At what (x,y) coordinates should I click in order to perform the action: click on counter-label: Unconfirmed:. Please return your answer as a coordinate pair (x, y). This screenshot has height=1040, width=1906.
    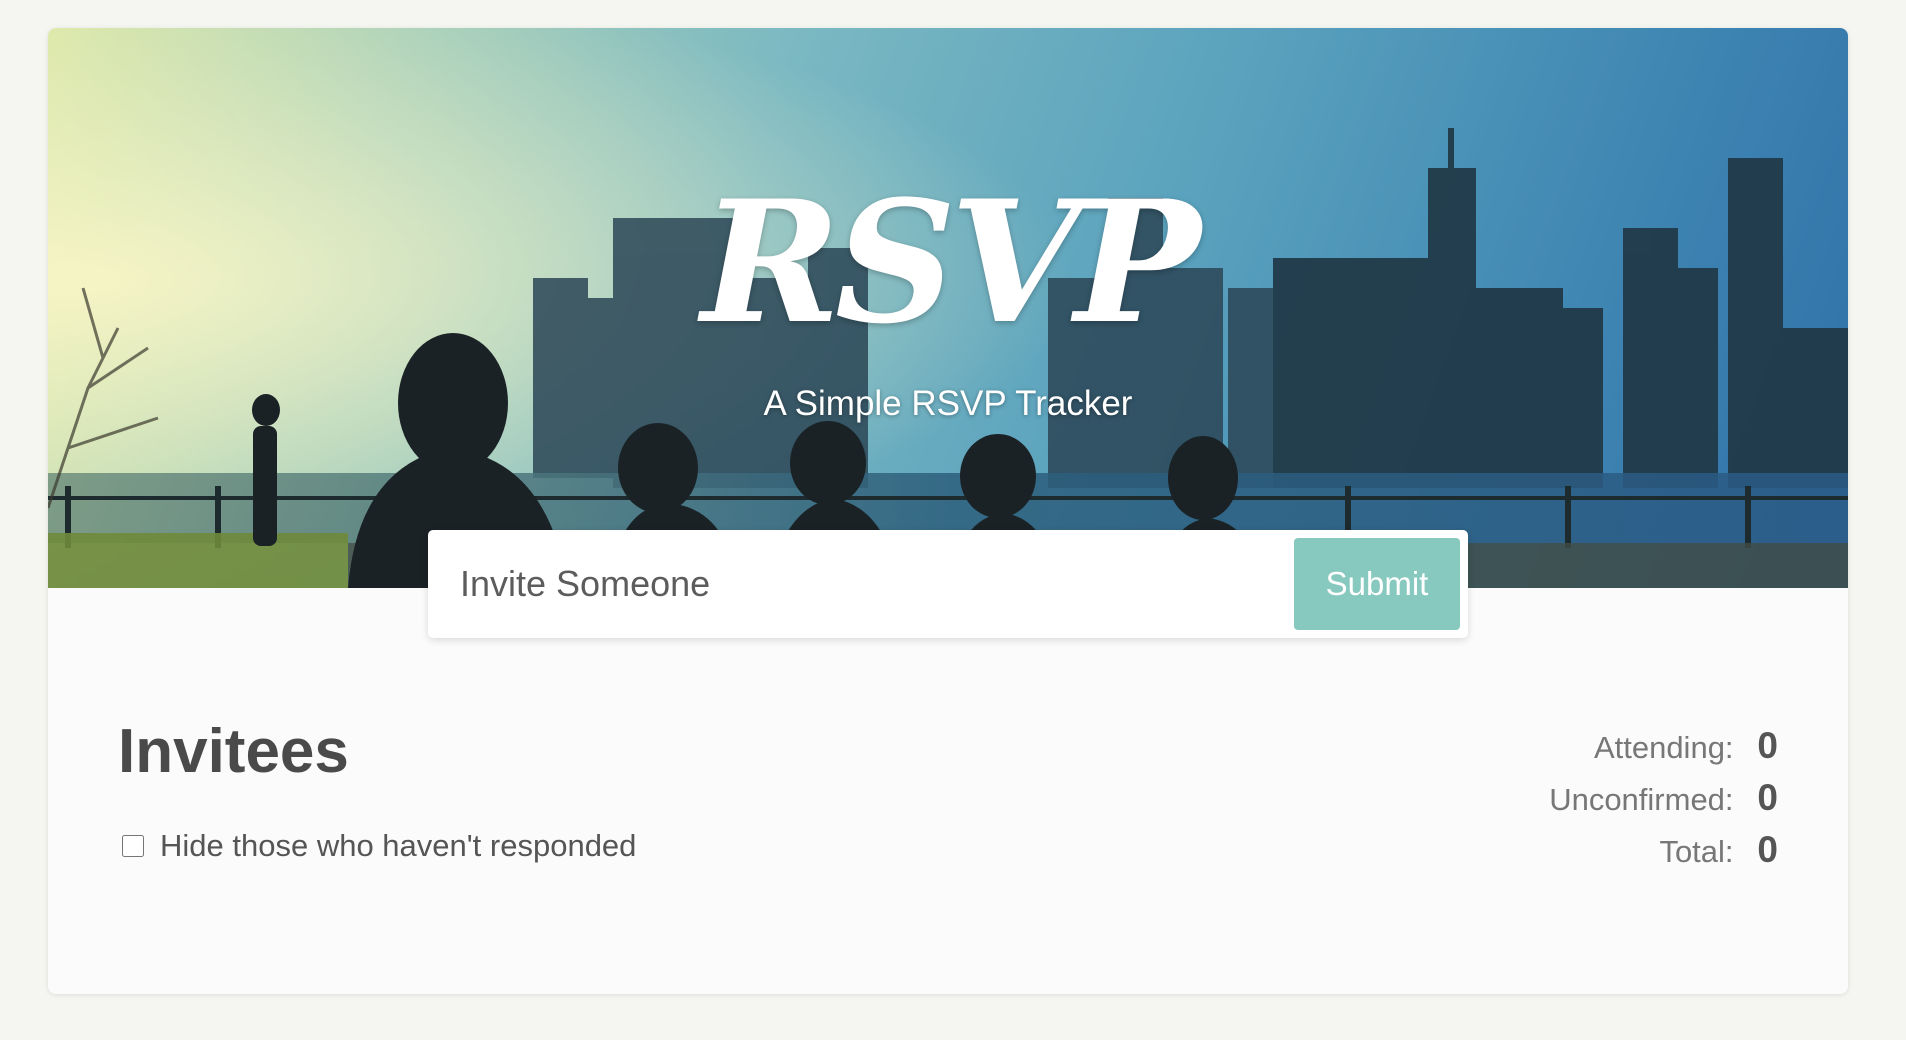
    Looking at the image, I should click on (1641, 799).